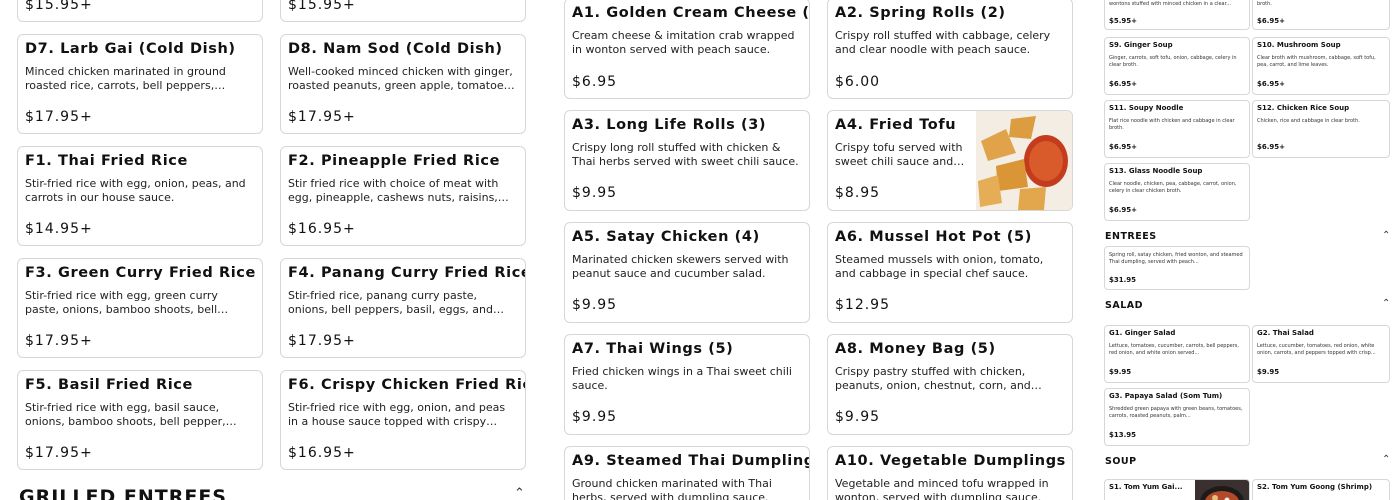 The height and width of the screenshot is (500, 1400). Describe the element at coordinates (123, 493) in the screenshot. I see `section-heading: GRILLED ENTREES` at that location.